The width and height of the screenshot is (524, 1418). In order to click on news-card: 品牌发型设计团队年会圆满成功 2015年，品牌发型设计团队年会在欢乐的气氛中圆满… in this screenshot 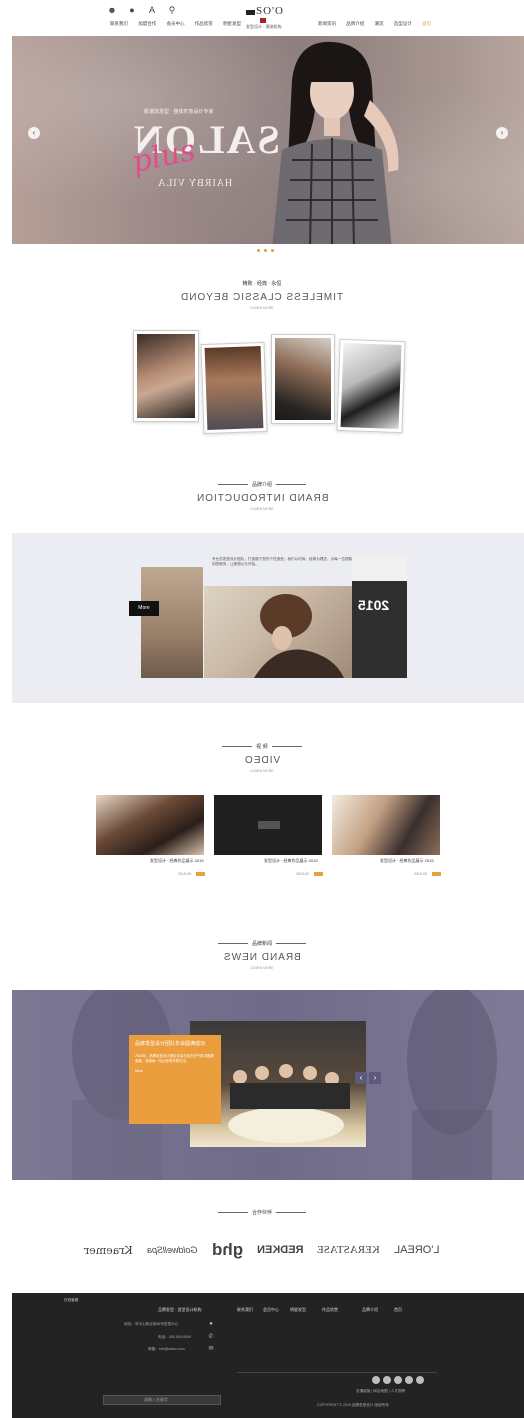, I will do `click(175, 1079)`.